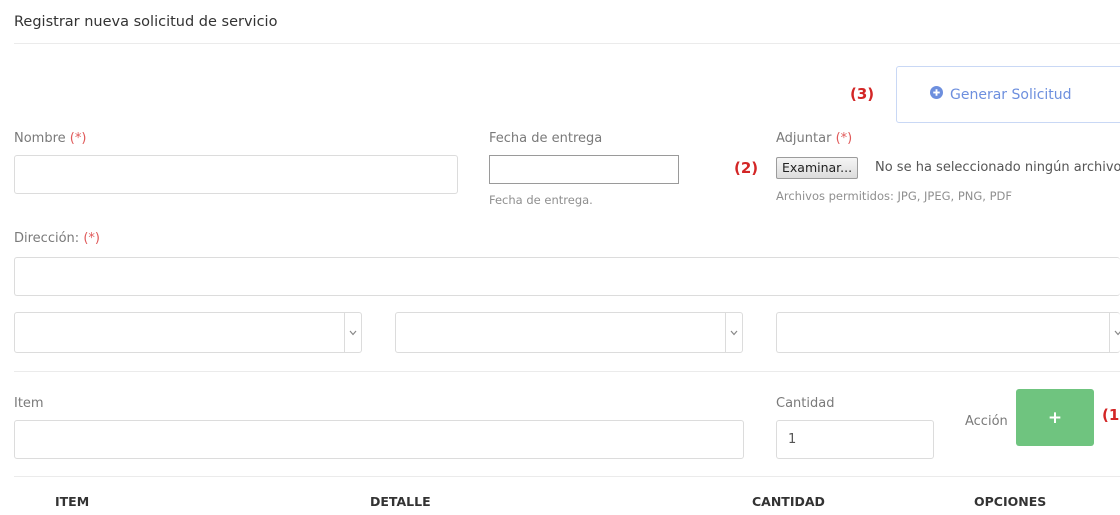 This screenshot has width=1120, height=515. Describe the element at coordinates (1111, 415) in the screenshot. I see `annotation-marker-1: (1` at that location.